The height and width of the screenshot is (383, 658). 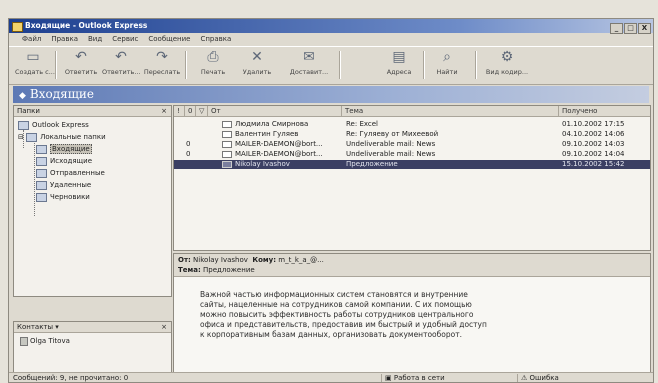 What do you see at coordinates (81, 65) in the screenshot?
I see `reply-button: ↶ Ответить` at bounding box center [81, 65].